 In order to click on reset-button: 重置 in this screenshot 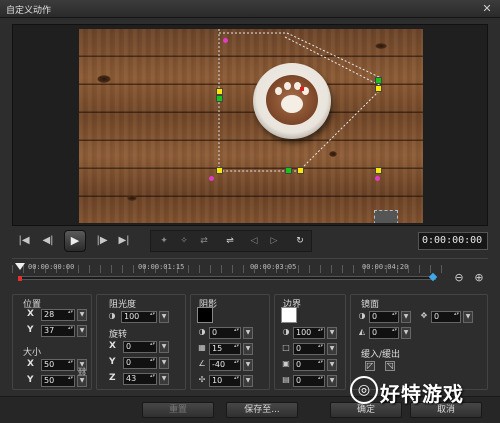, I will do `click(178, 410)`.